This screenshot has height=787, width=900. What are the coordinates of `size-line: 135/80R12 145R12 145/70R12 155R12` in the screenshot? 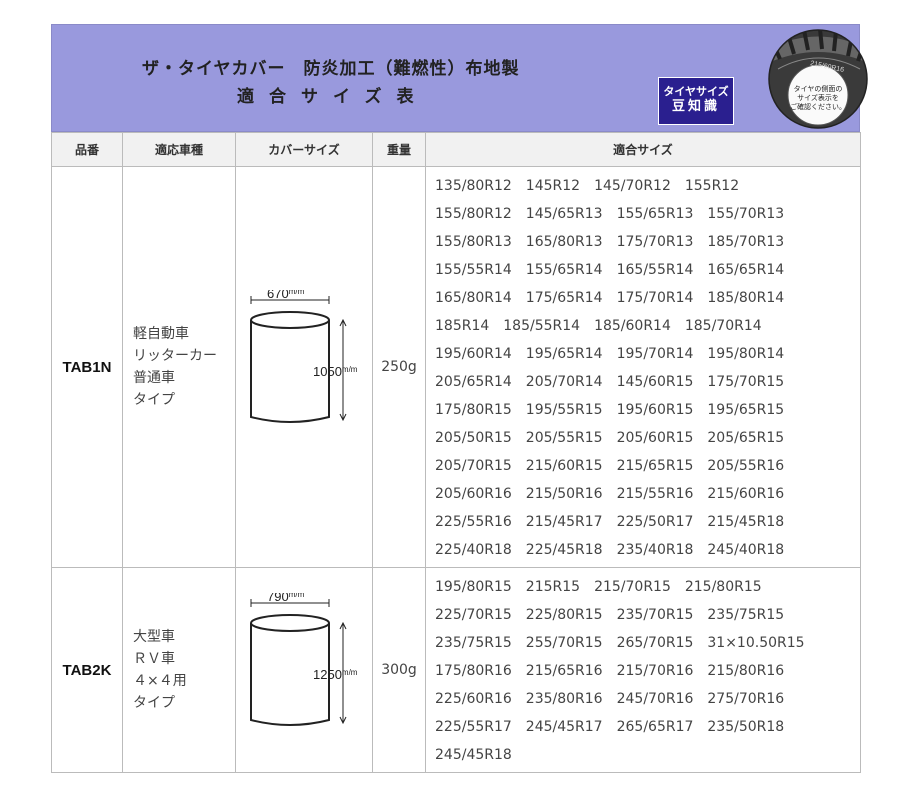 It's located at (647, 187).